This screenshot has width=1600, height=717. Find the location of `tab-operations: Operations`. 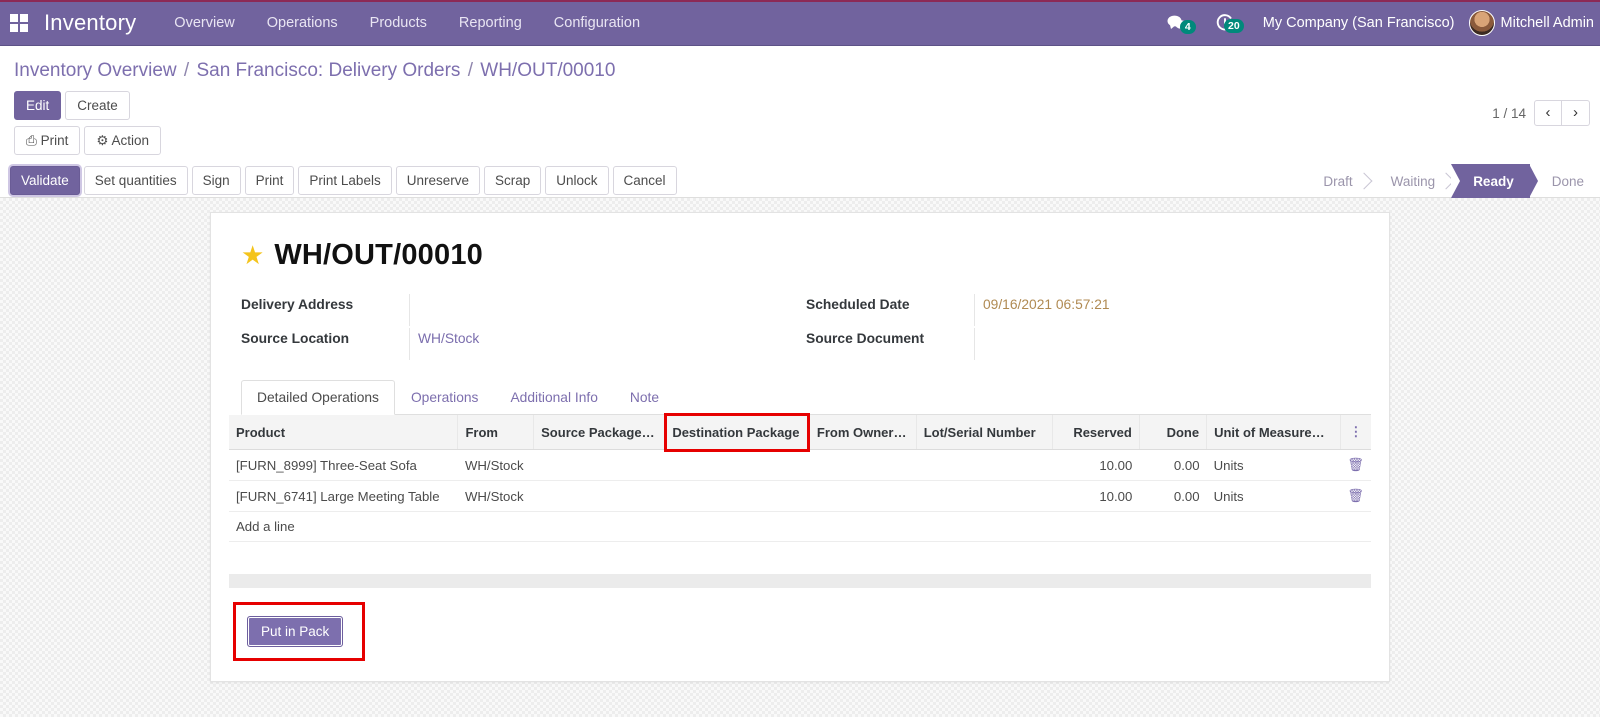

tab-operations: Operations is located at coordinates (445, 397).